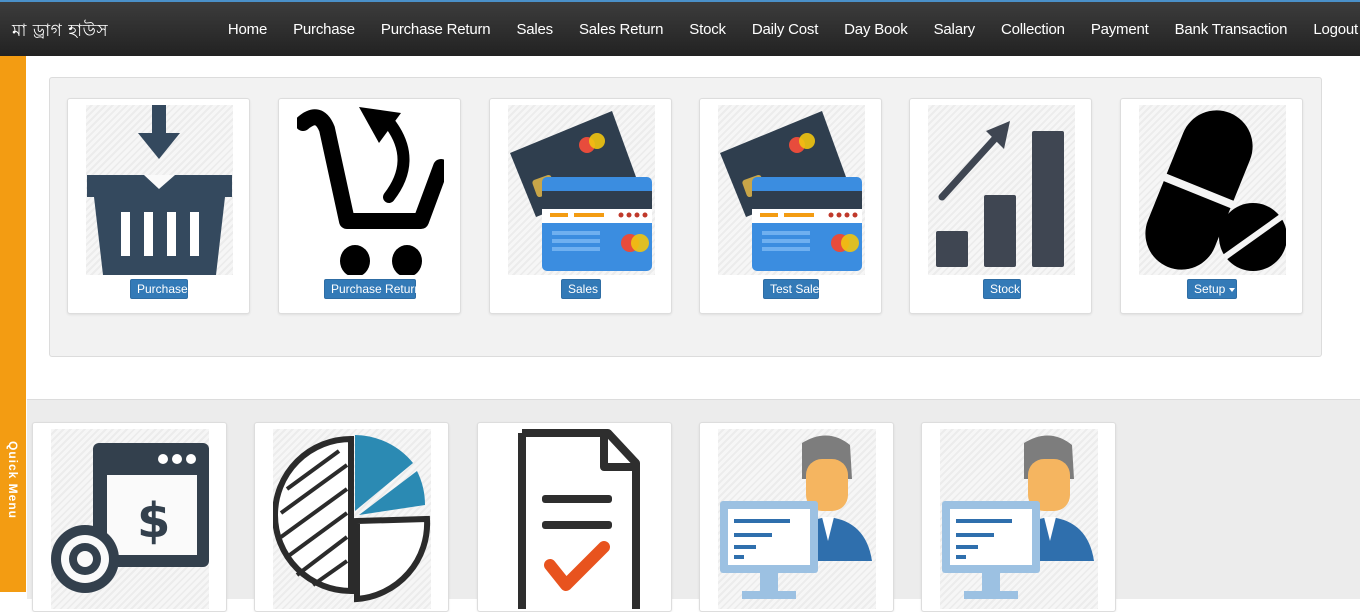  What do you see at coordinates (372, 289) in the screenshot?
I see `purchase-return-button: Purchase Return` at bounding box center [372, 289].